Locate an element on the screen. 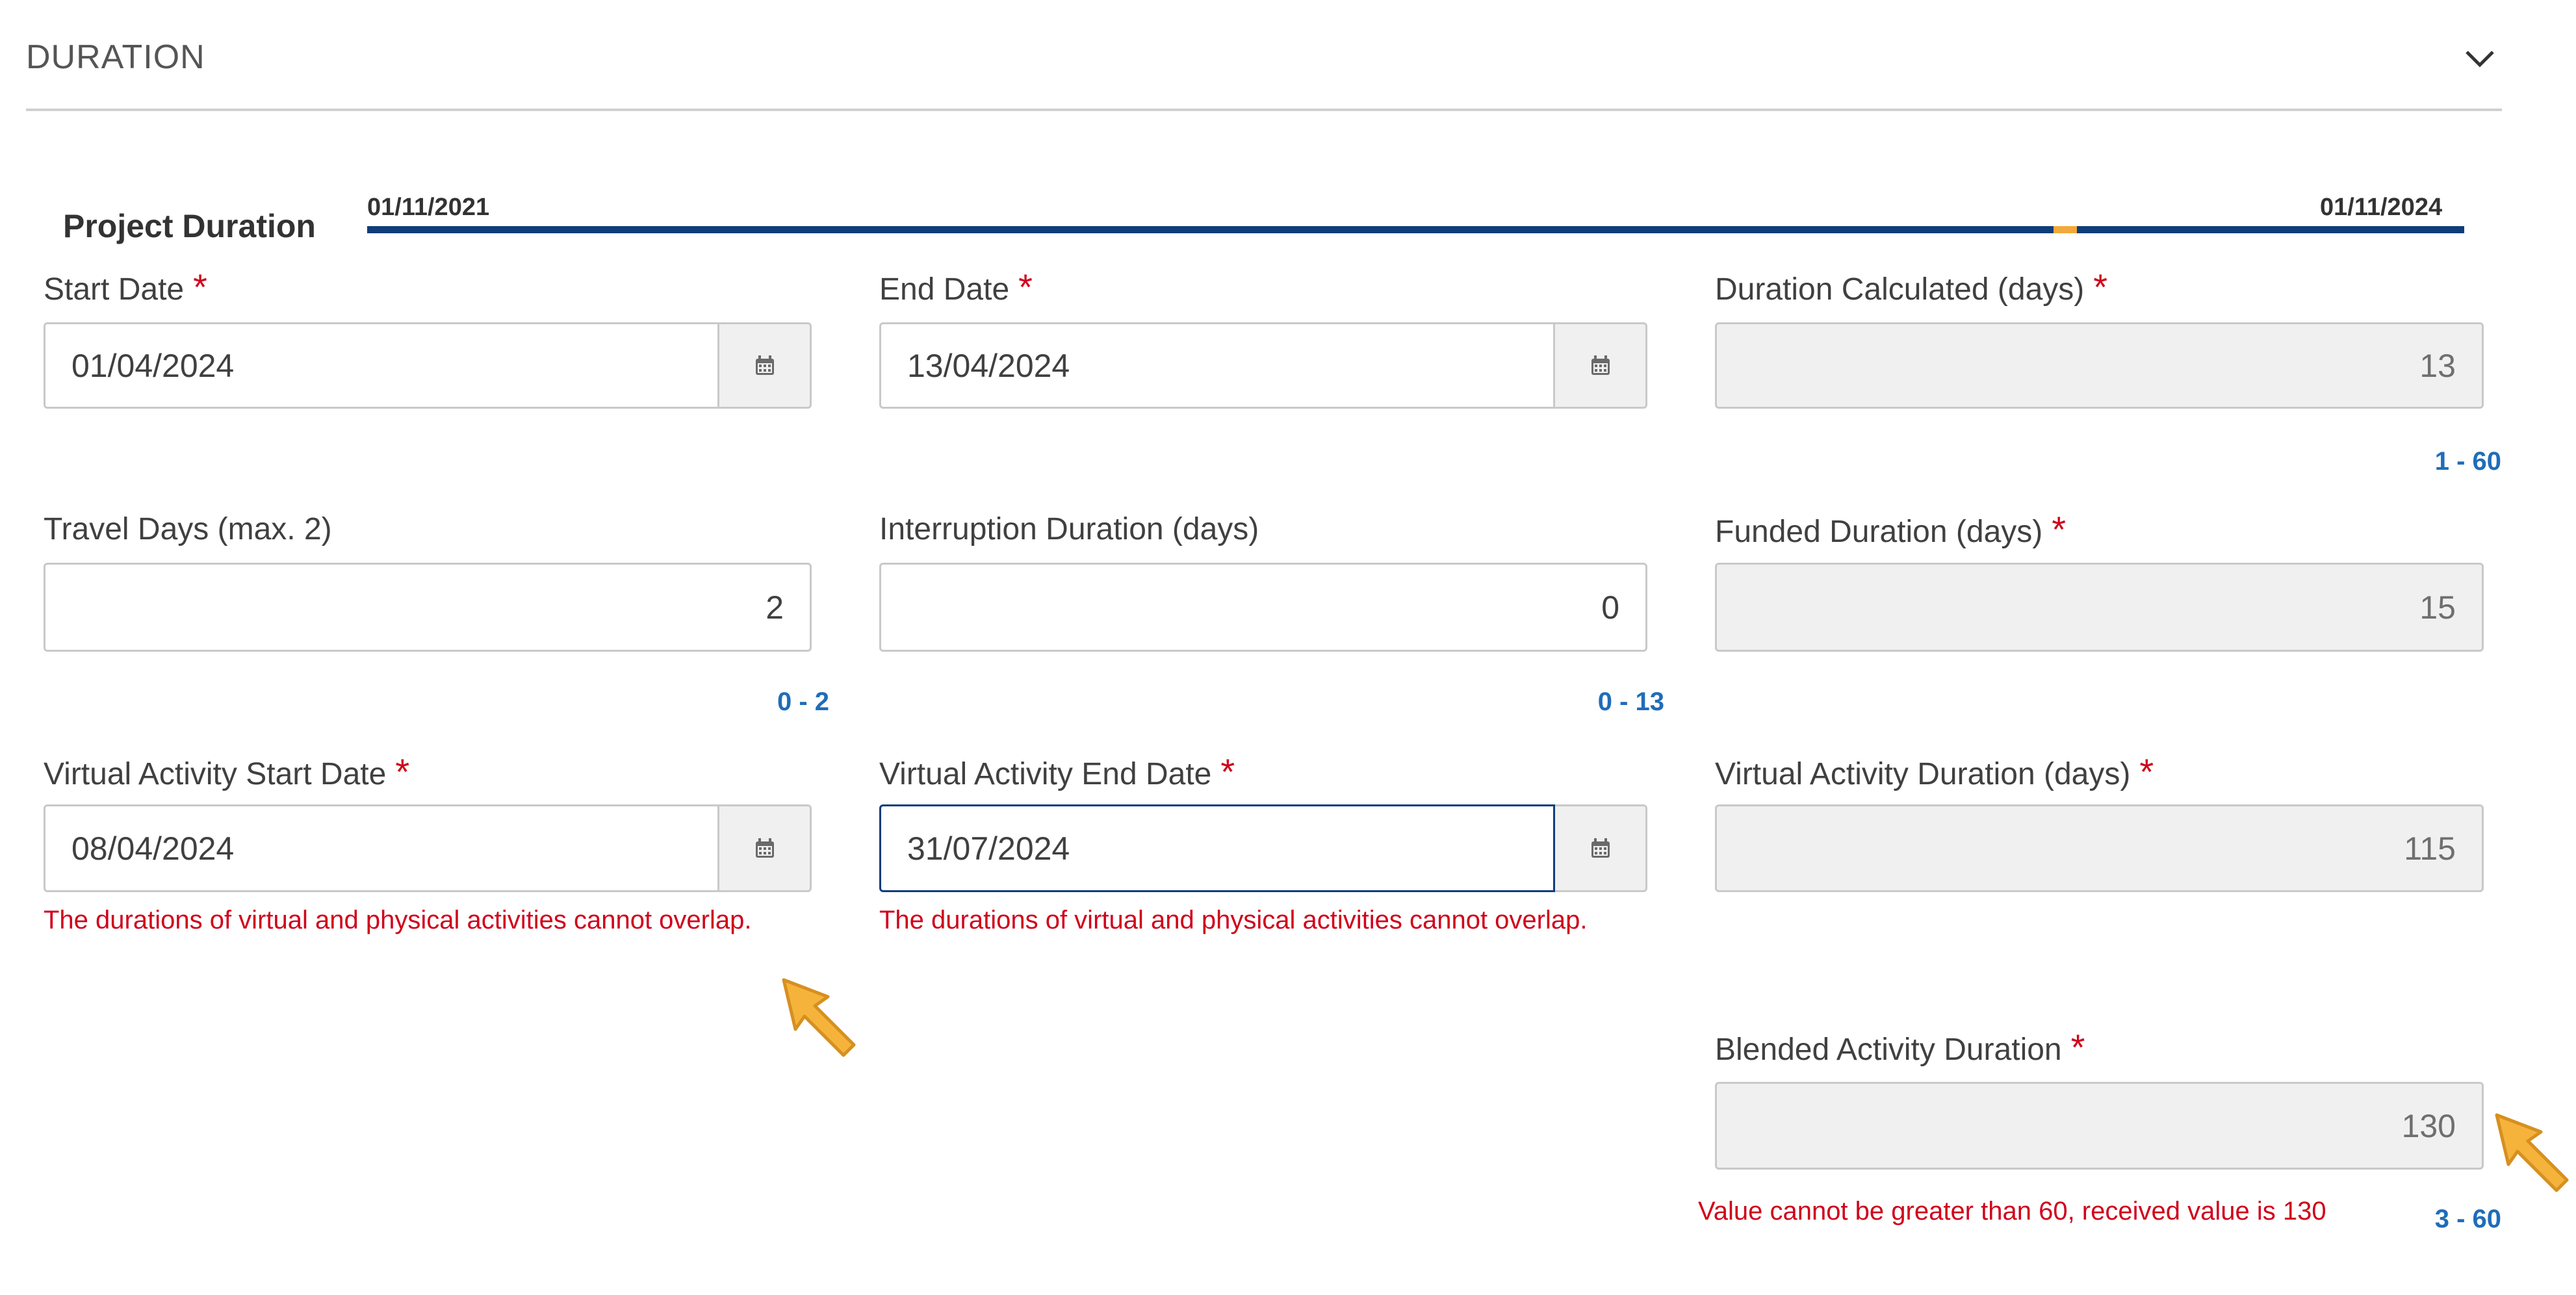 This screenshot has width=2576, height=1295. virtual-start-date-calendar-button is located at coordinates (766, 848).